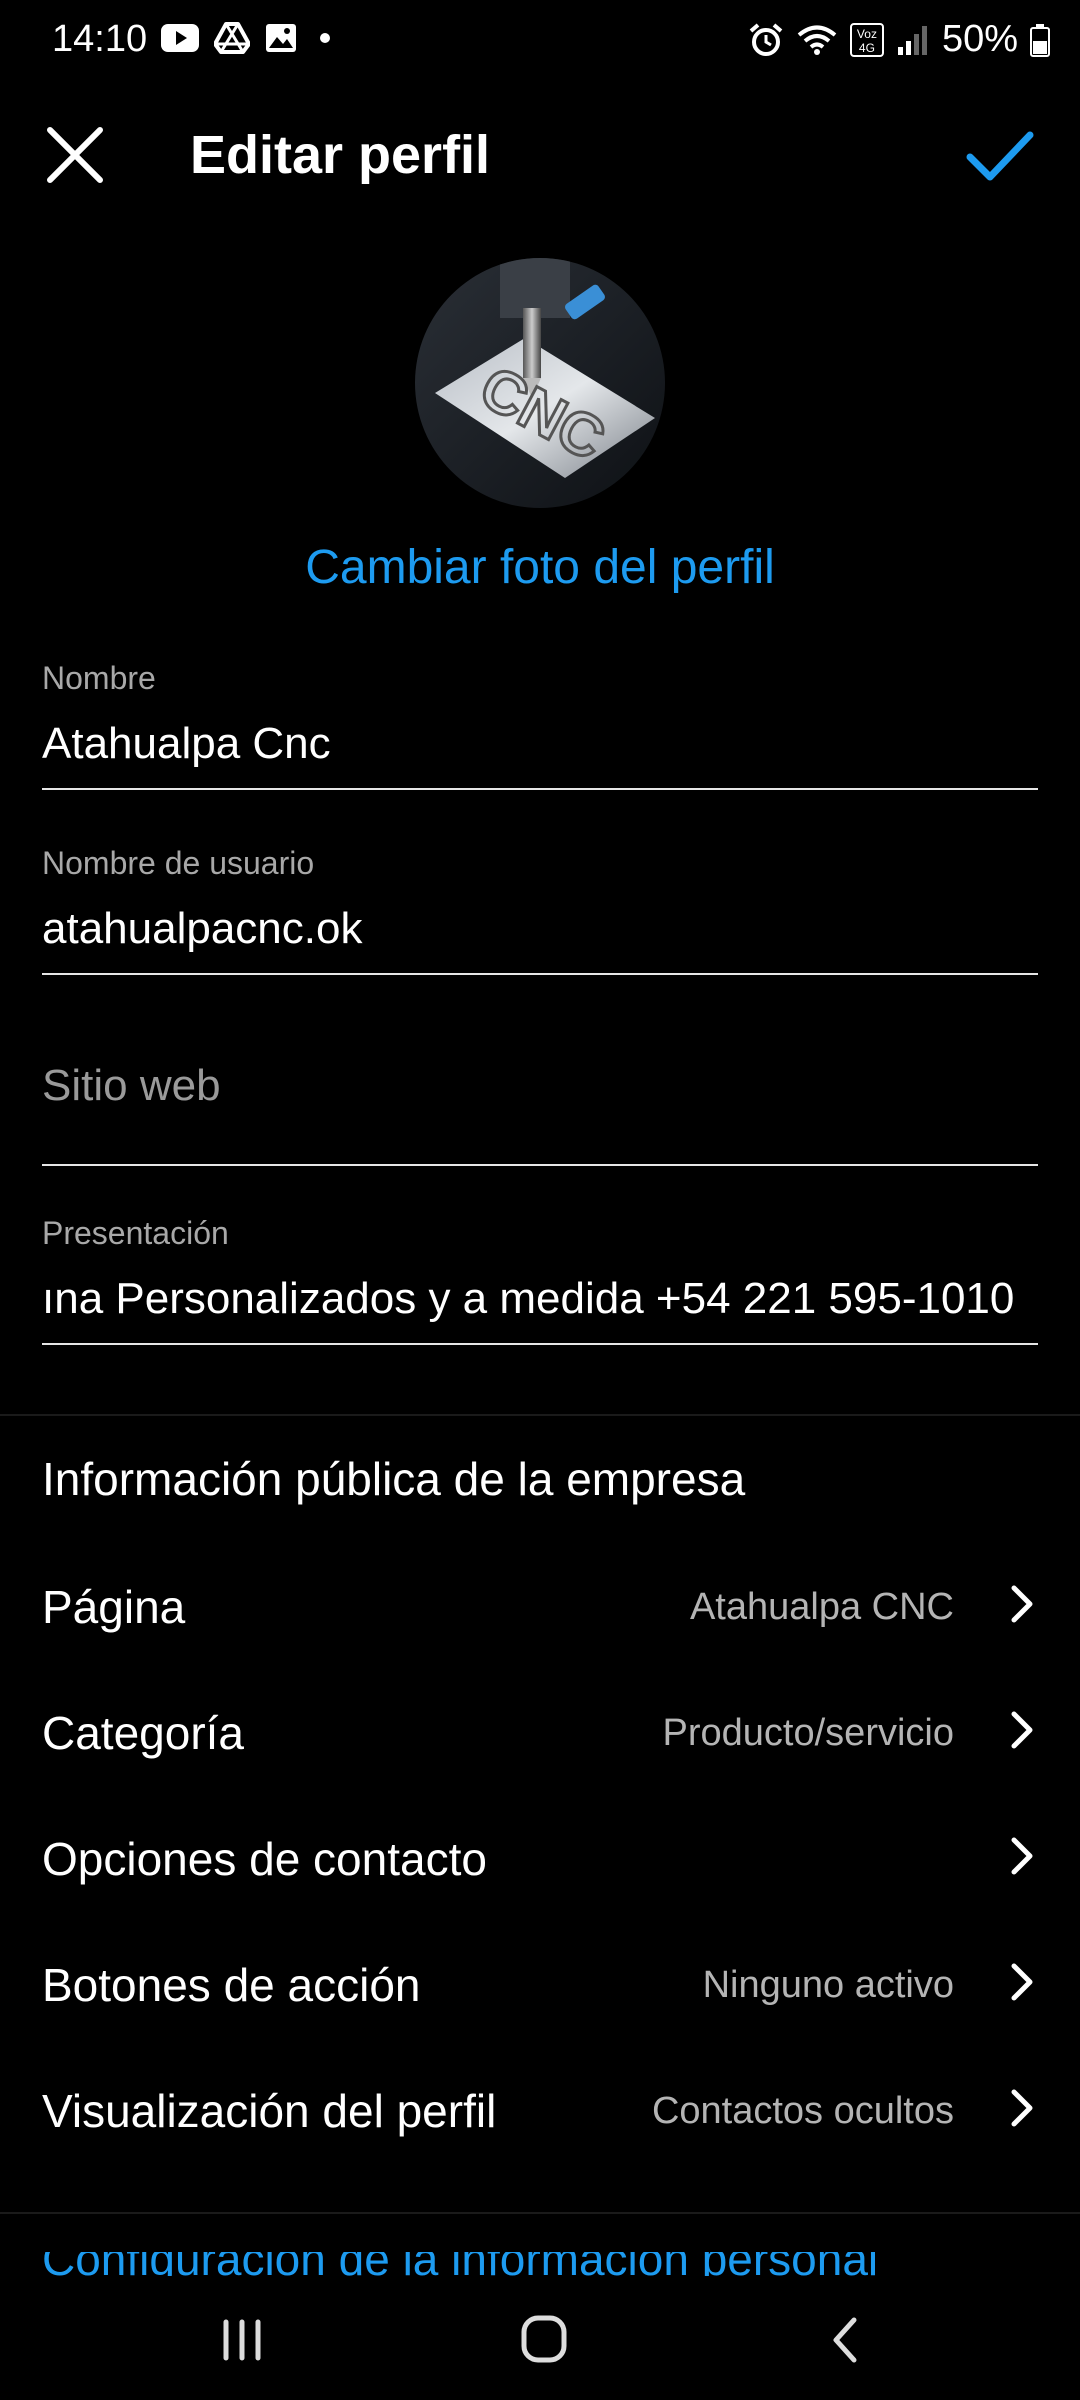 This screenshot has width=1080, height=2400. I want to click on system-nav-bar, so click(540, 2340).